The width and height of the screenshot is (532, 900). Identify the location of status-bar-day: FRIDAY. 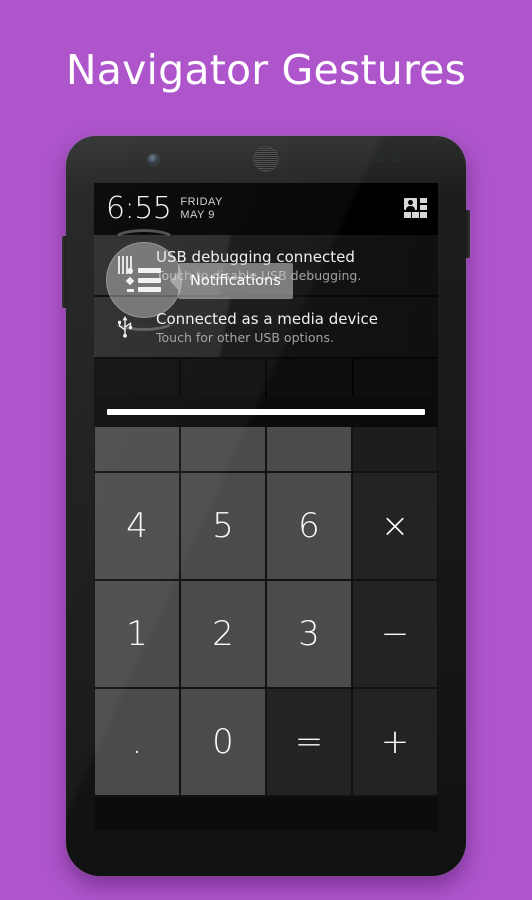
(201, 202).